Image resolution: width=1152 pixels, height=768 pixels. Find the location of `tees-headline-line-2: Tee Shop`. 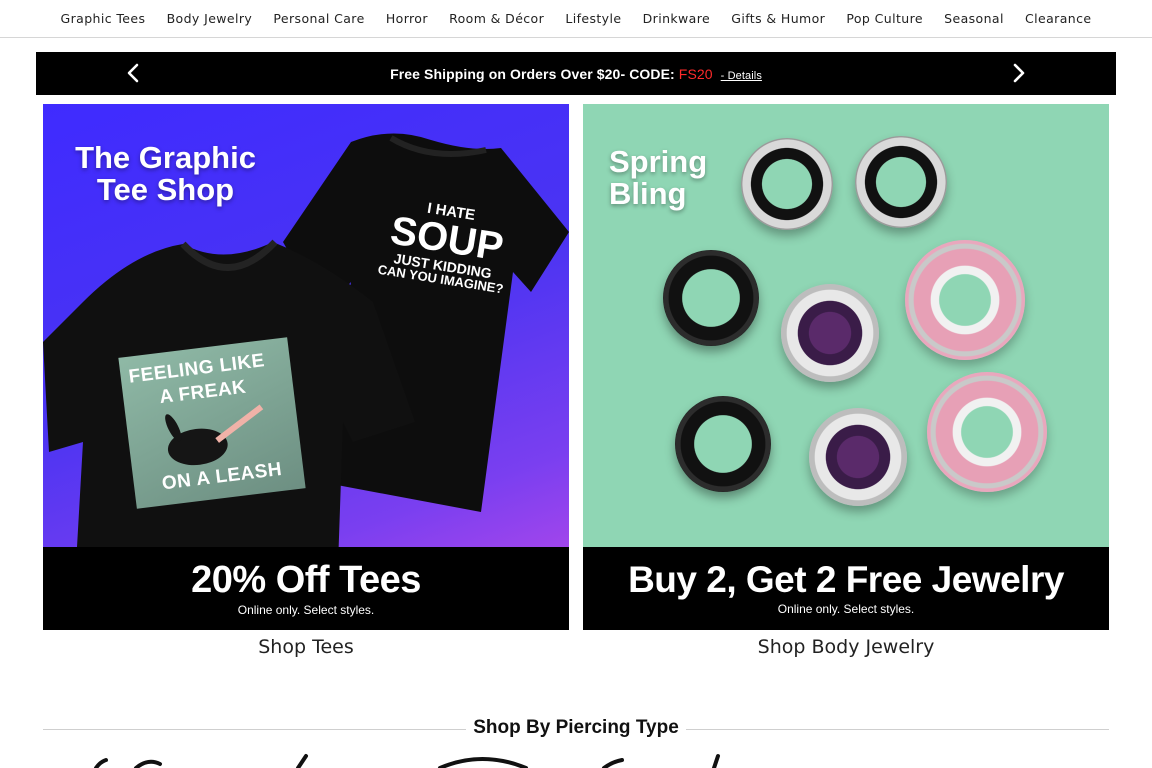

tees-headline-line-2: Tee Shop is located at coordinates (165, 189).